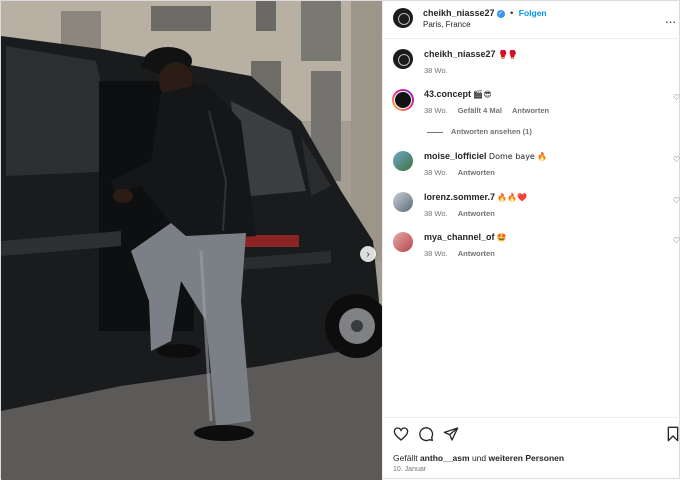 This screenshot has height=480, width=680. Describe the element at coordinates (459, 237) in the screenshot. I see `comment-username: mya_channel_of` at that location.